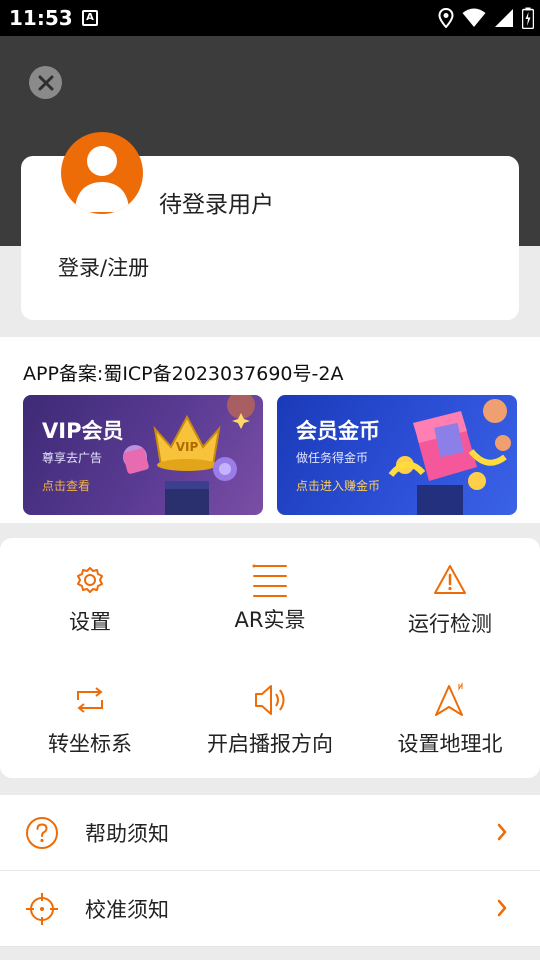 The height and width of the screenshot is (960, 540). What do you see at coordinates (90, 700) in the screenshot?
I see `rotate-arrows-icon` at bounding box center [90, 700].